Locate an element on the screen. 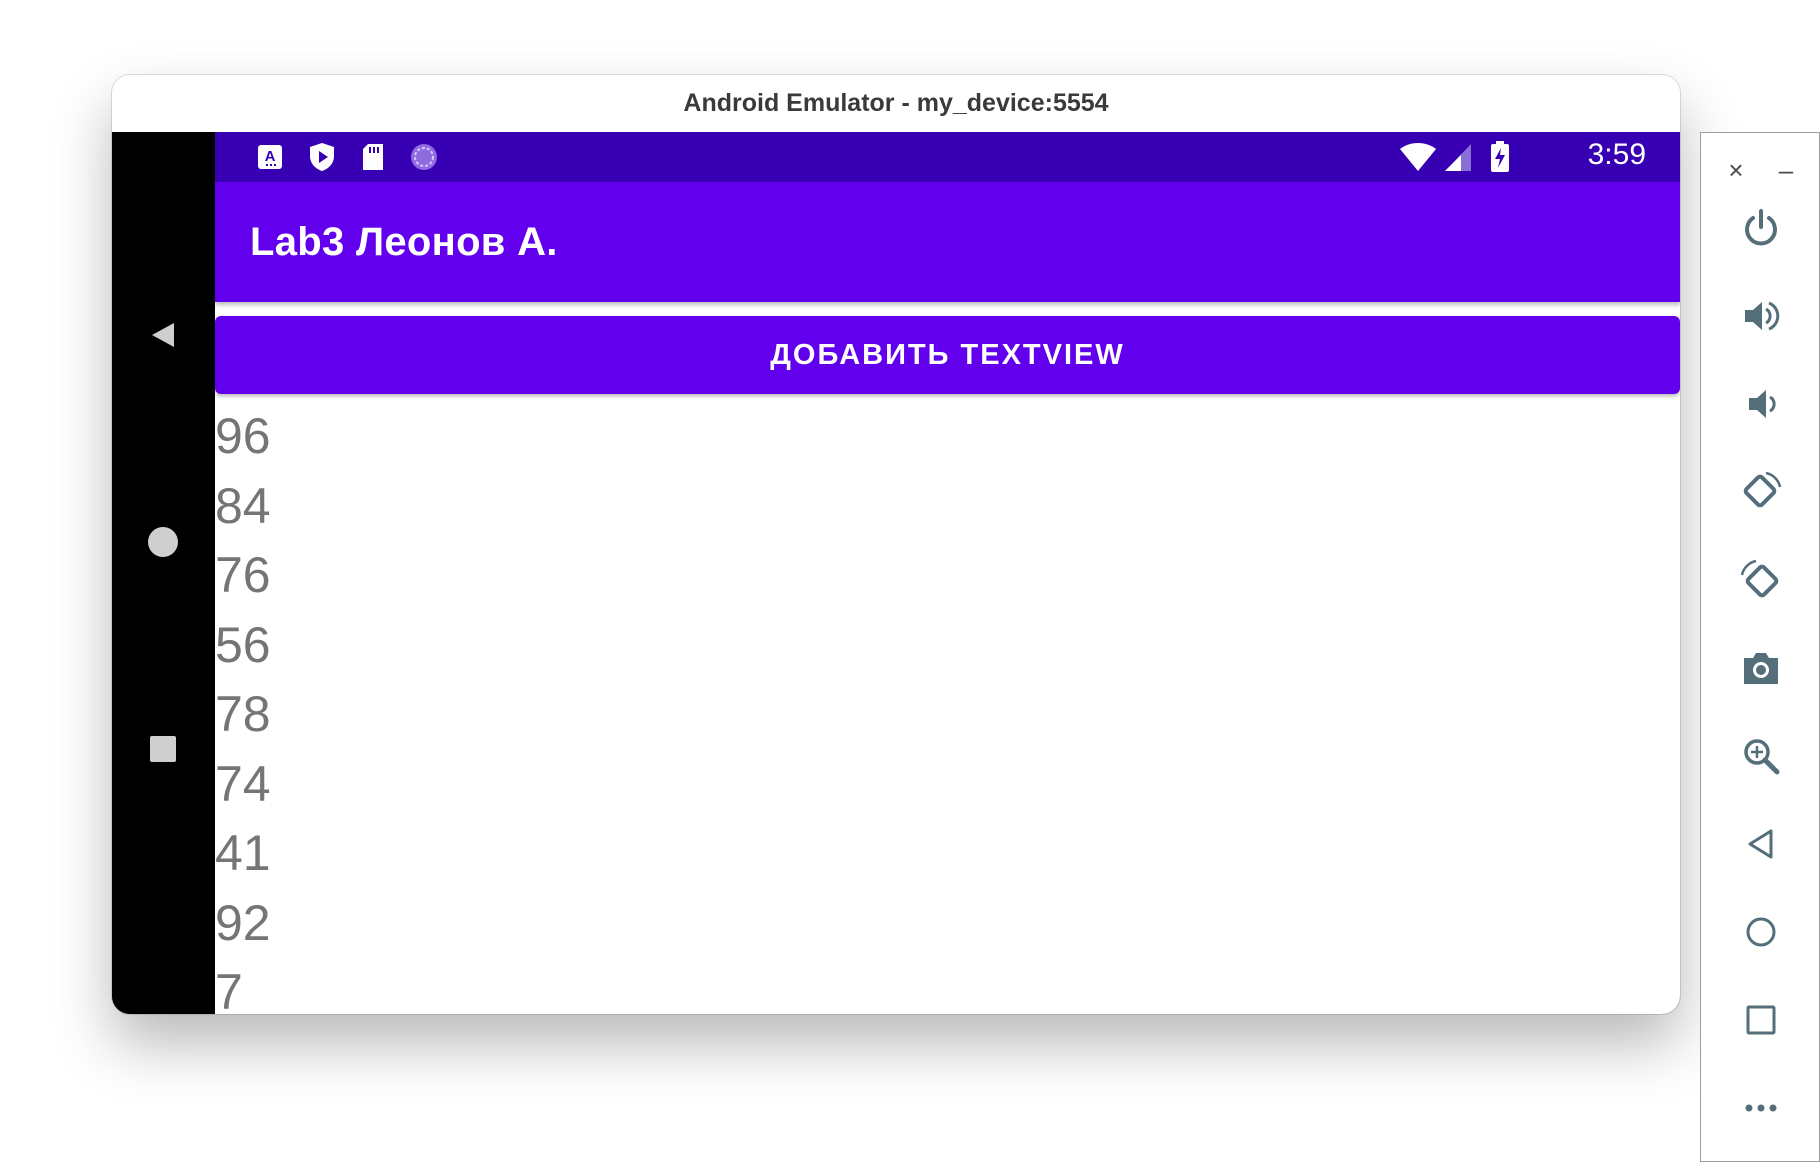 This screenshot has height=1162, width=1820. nav-home-button is located at coordinates (163, 542).